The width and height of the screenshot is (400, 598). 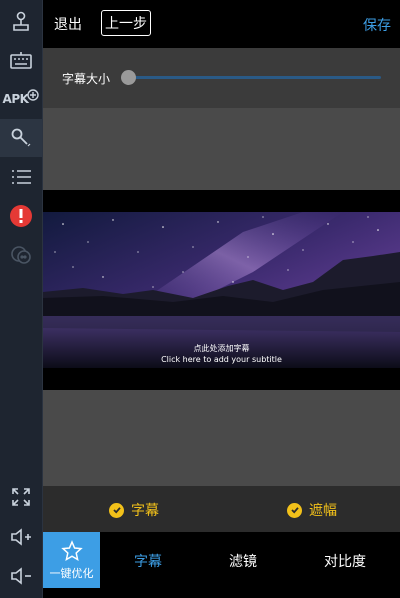 I want to click on subtitle-size-slider, so click(x=254, y=77).